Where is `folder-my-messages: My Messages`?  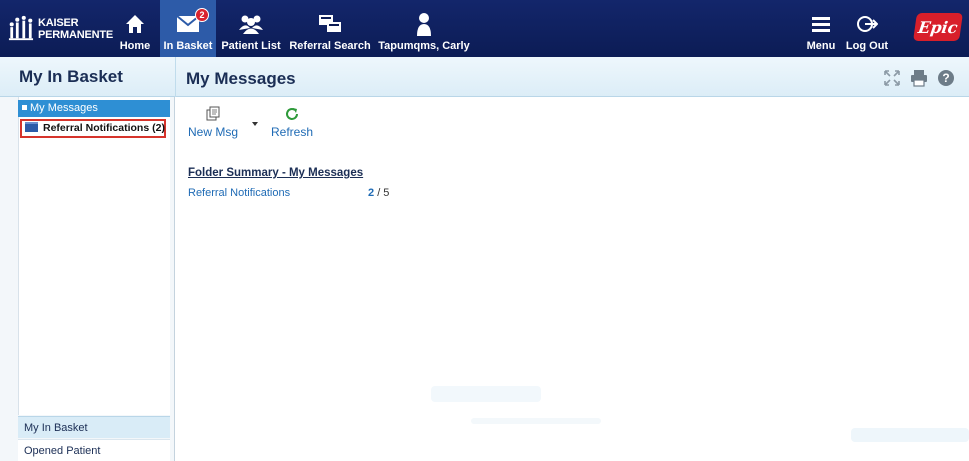
folder-my-messages: My Messages is located at coordinates (94, 108).